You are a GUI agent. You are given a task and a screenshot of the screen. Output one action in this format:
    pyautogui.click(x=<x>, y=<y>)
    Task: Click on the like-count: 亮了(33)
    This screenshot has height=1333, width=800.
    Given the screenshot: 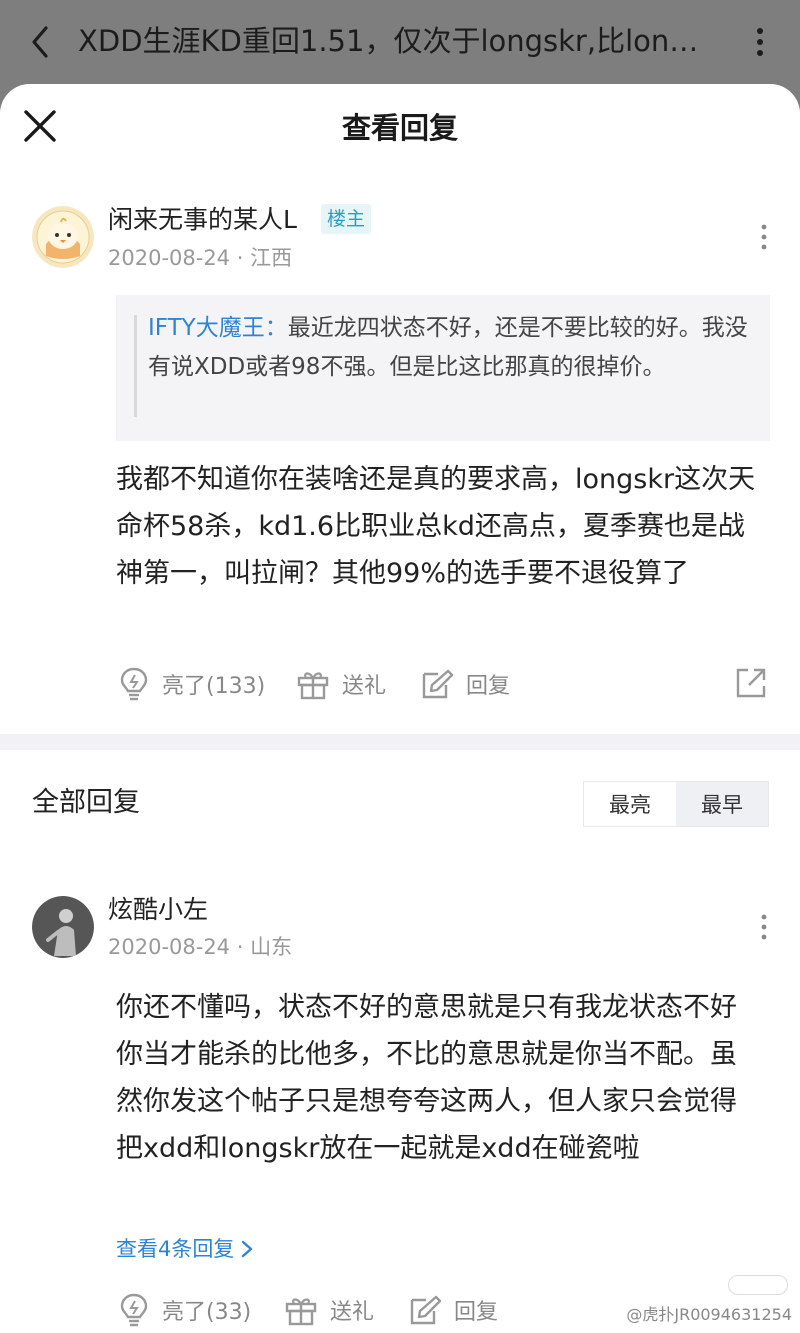 What is the action you would take?
    pyautogui.click(x=207, y=1312)
    